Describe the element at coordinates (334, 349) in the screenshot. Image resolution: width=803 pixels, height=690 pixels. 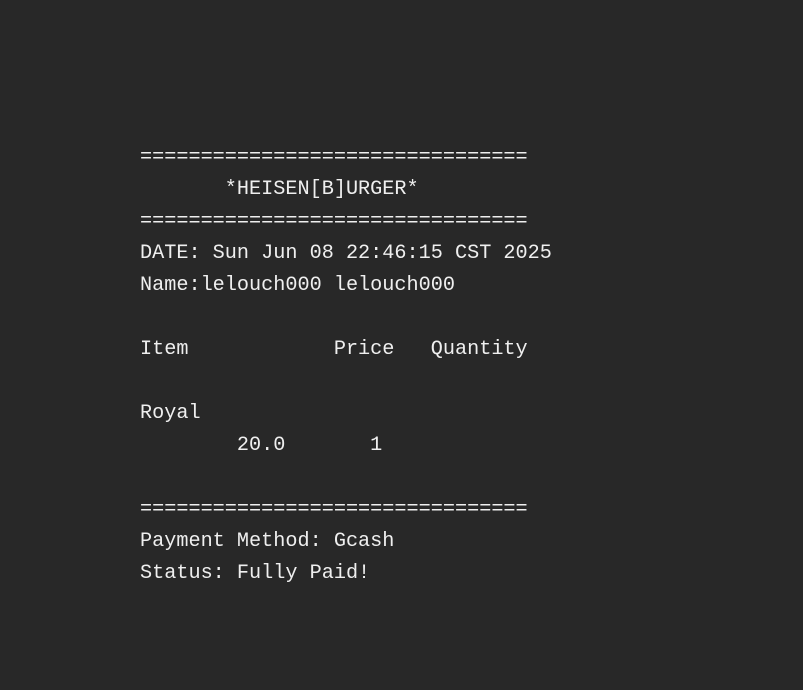
I see `table-header: Item Price Quantity` at that location.